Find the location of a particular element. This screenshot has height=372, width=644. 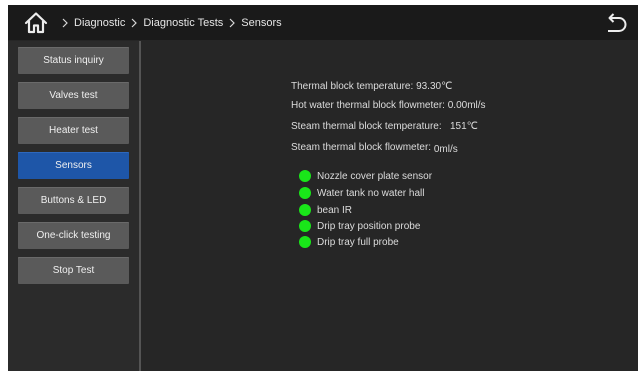

reading-steam-block-flowmeter: Steam thermal block flowmeter: 0ml/s is located at coordinates (374, 148).